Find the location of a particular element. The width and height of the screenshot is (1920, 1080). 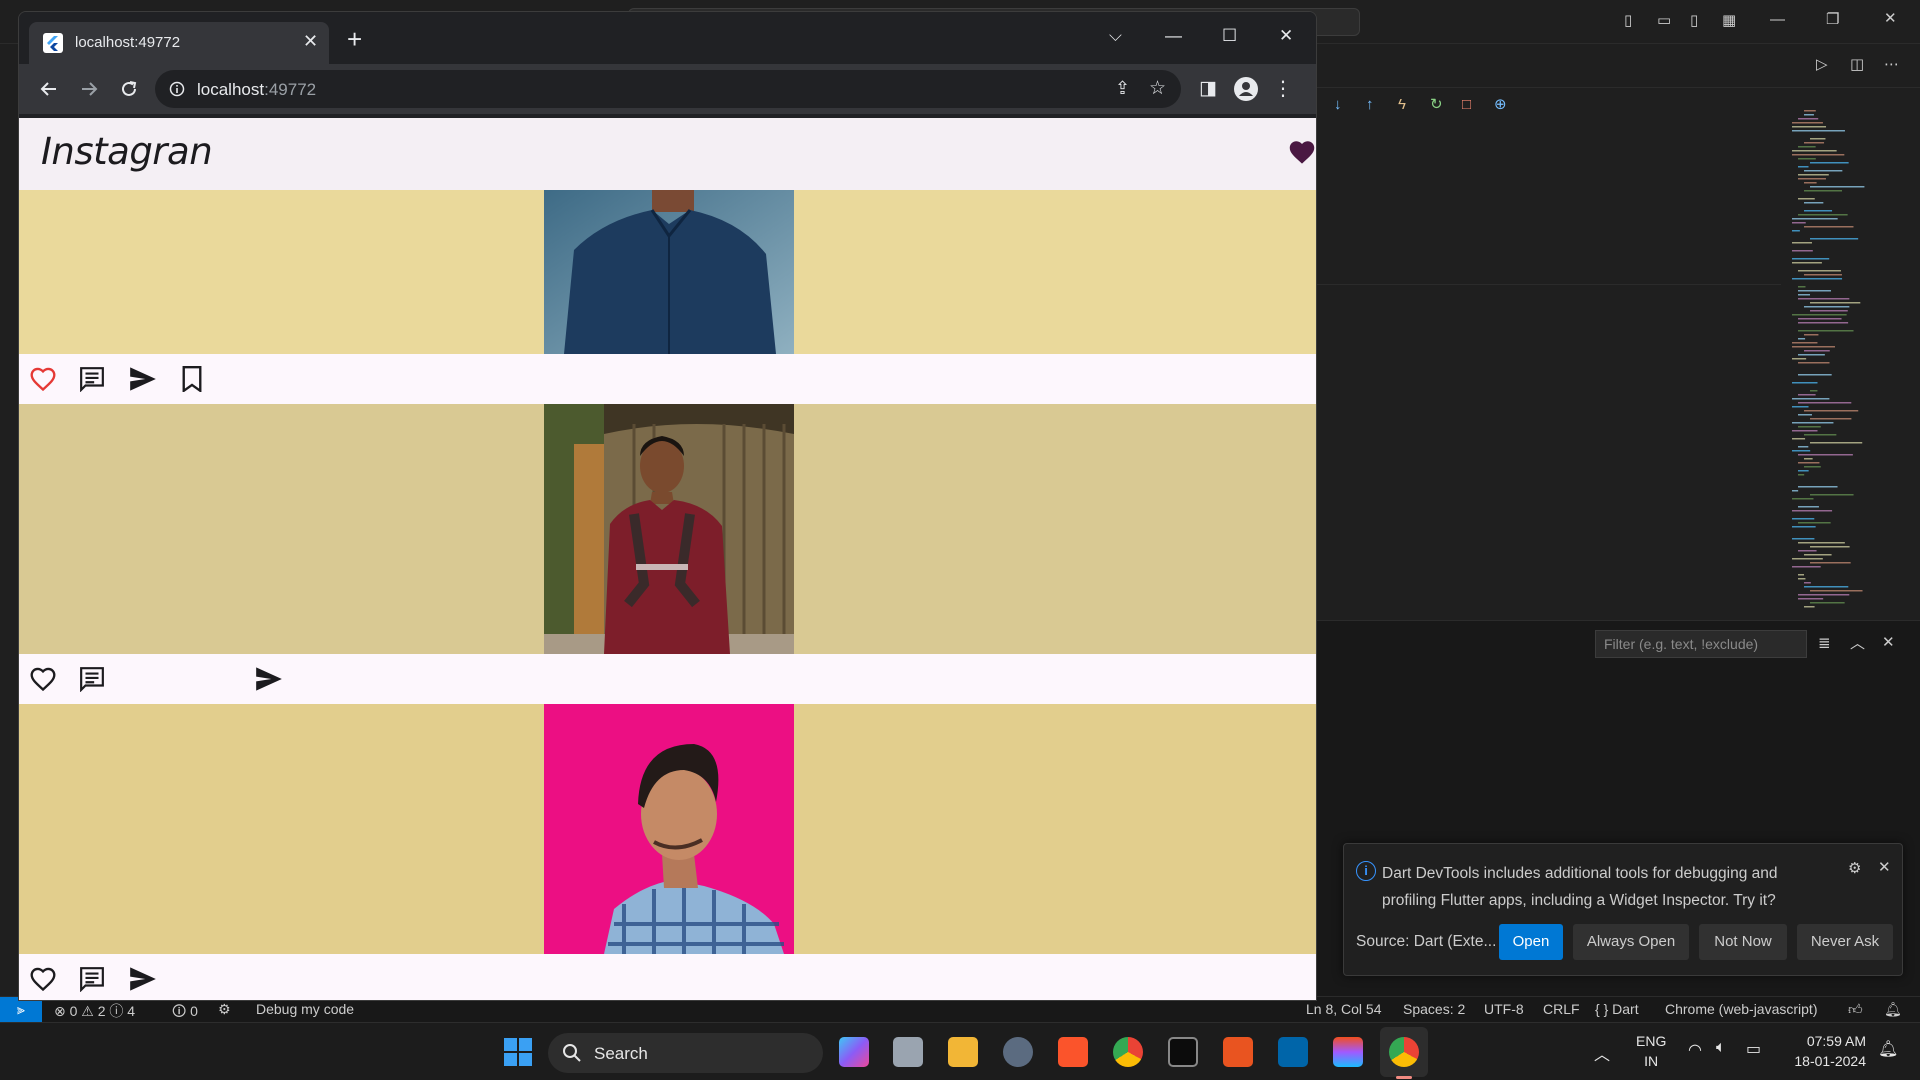

never-ask-button: Never Ask is located at coordinates (1845, 942).